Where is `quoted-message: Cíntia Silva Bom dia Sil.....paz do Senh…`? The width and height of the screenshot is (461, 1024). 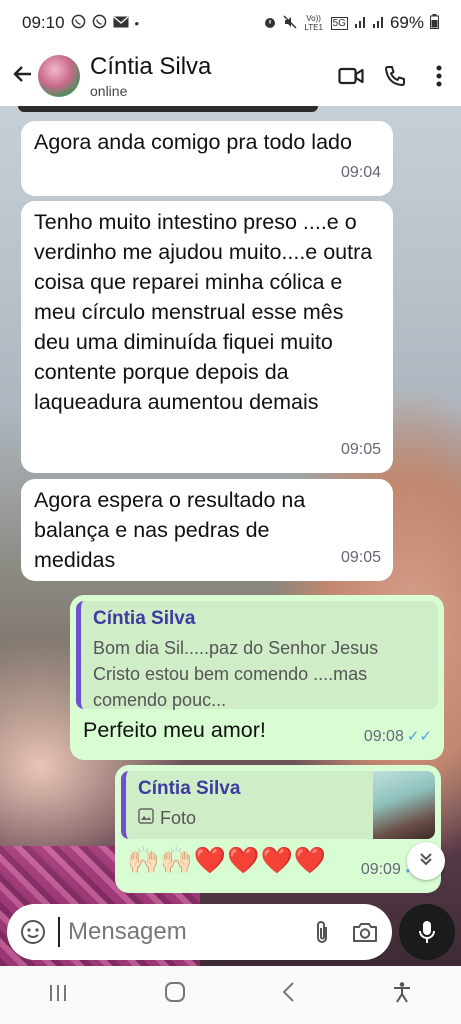
quoted-message: Cíntia Silva Bom dia Sil.....paz do Senh… is located at coordinates (257, 655).